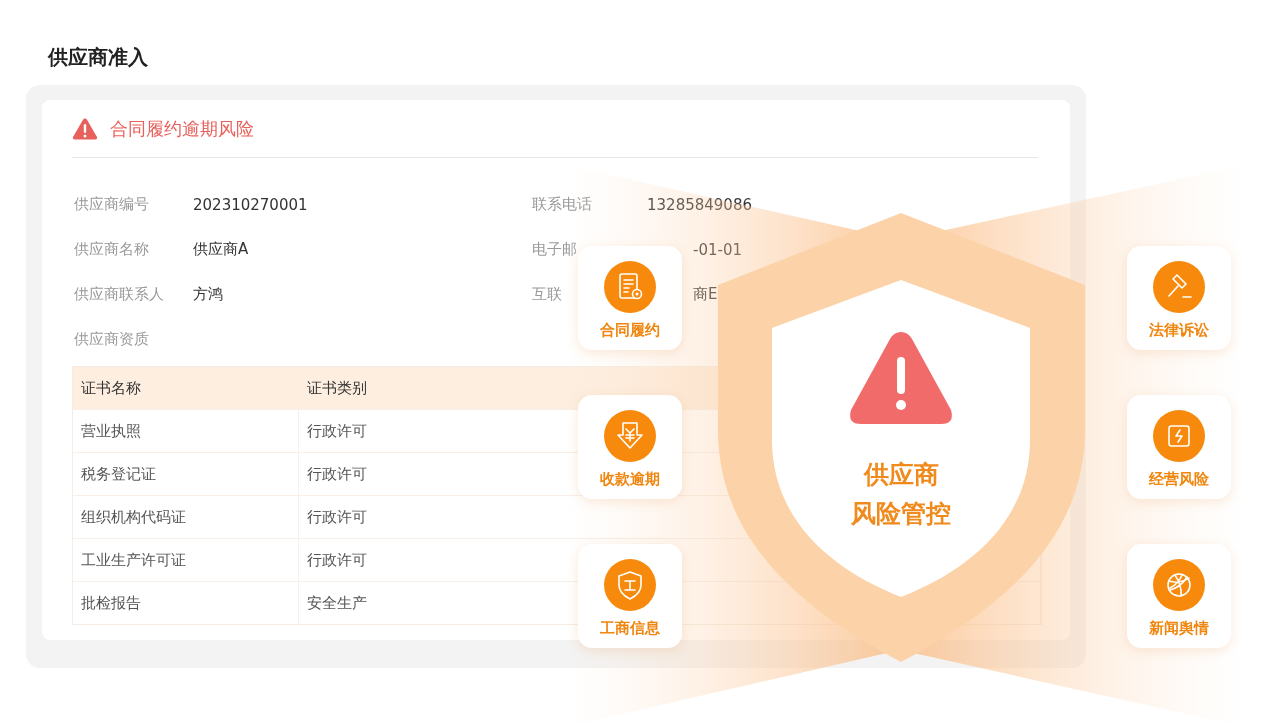 The height and width of the screenshot is (727, 1280). What do you see at coordinates (208, 294) in the screenshot?
I see `field-value: 方鸿` at bounding box center [208, 294].